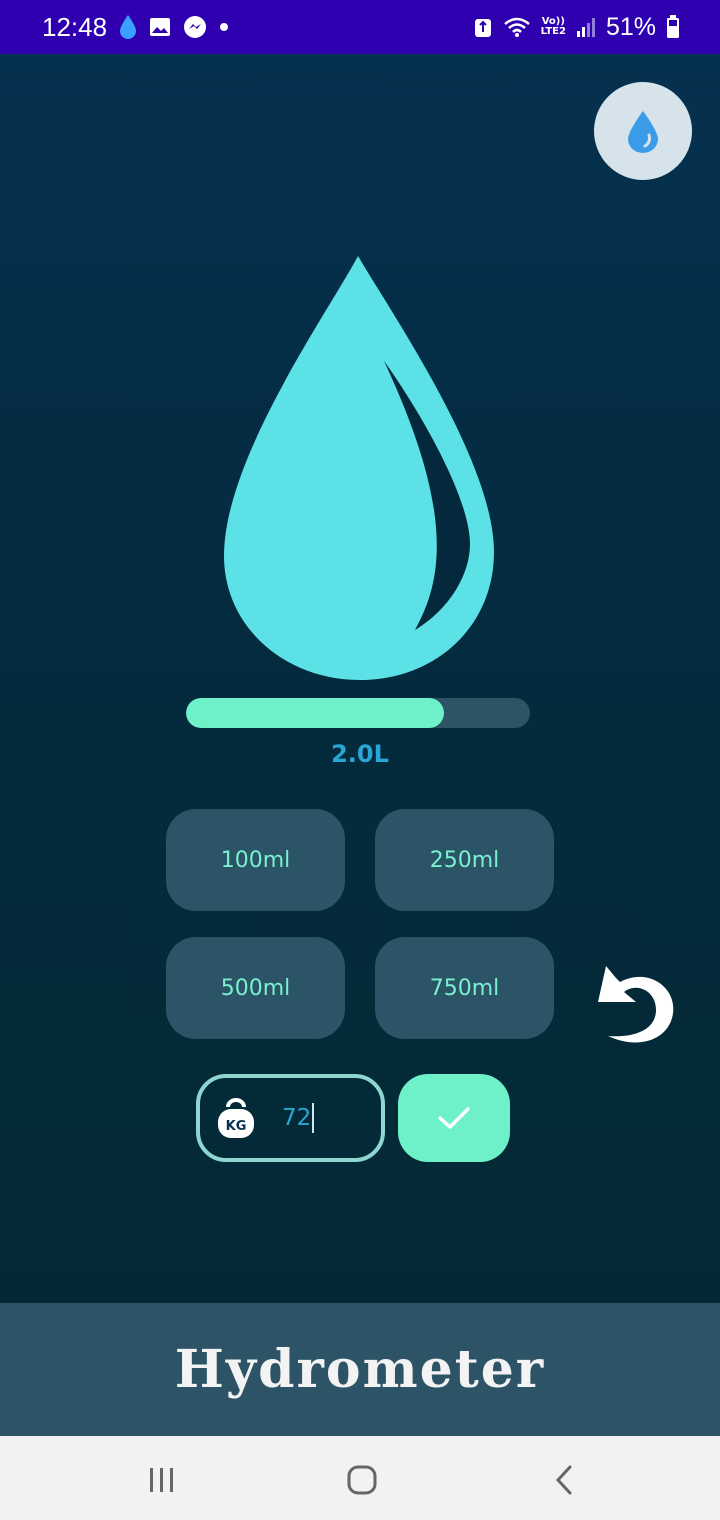 The width and height of the screenshot is (720, 1520). I want to click on app-title-bar: Hydrometer, so click(360, 1369).